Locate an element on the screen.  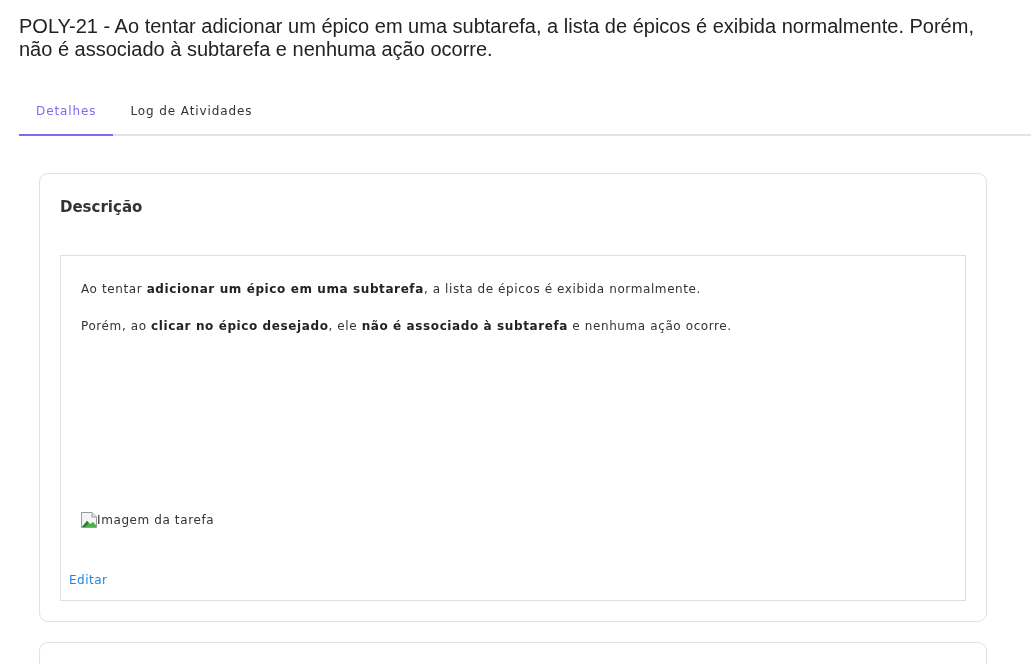
tab: Log de Atividades is located at coordinates (191, 112).